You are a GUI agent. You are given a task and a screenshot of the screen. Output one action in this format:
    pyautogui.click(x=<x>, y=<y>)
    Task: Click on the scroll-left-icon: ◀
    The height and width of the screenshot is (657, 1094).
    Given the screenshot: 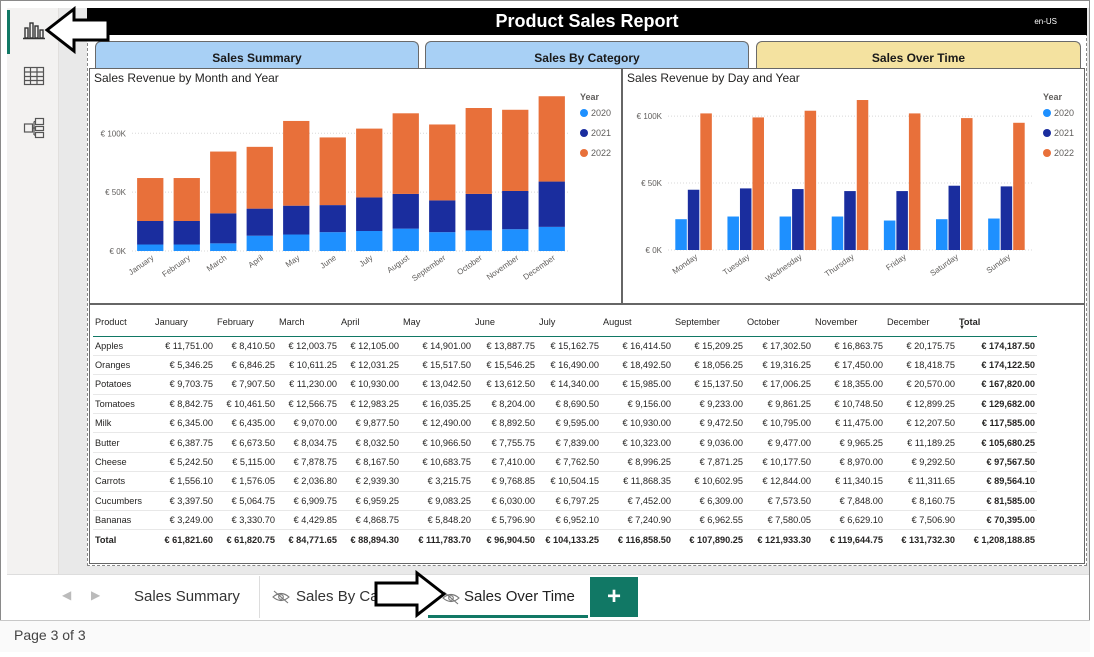 What is the action you would take?
    pyautogui.click(x=68, y=596)
    